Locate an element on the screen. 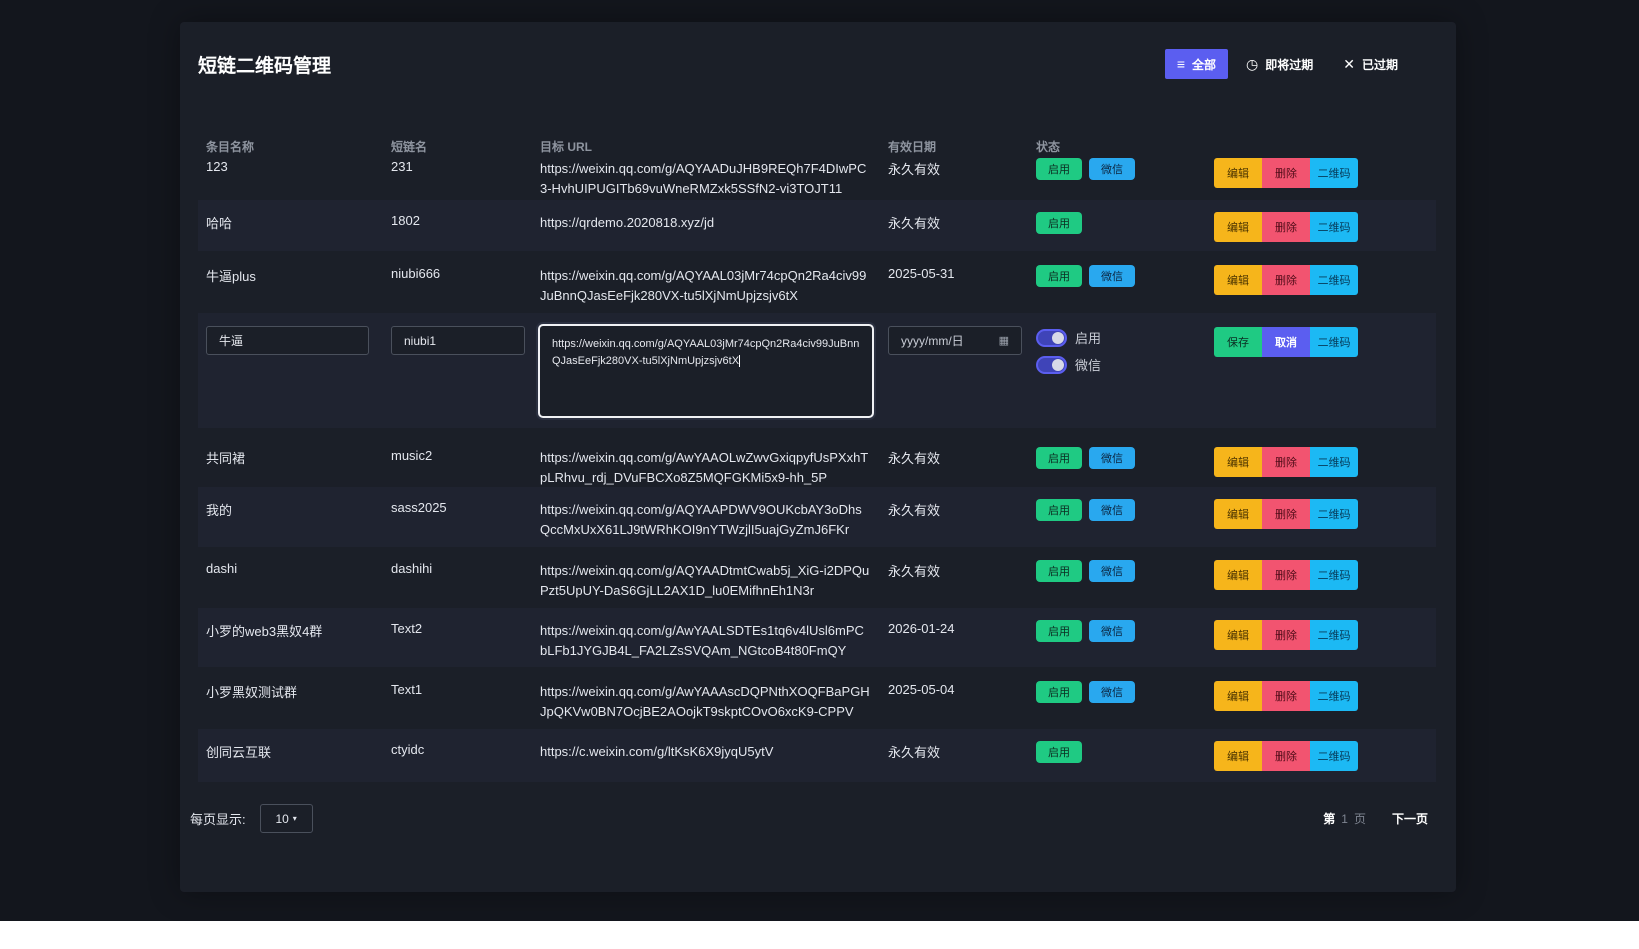 This screenshot has width=1639, height=949. name-input: 牛逼 is located at coordinates (287, 340).